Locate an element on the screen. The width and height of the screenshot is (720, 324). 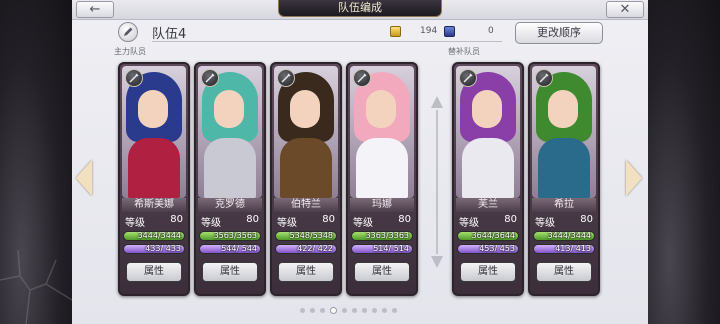
blue-crystal-icon is located at coordinates (449, 31).